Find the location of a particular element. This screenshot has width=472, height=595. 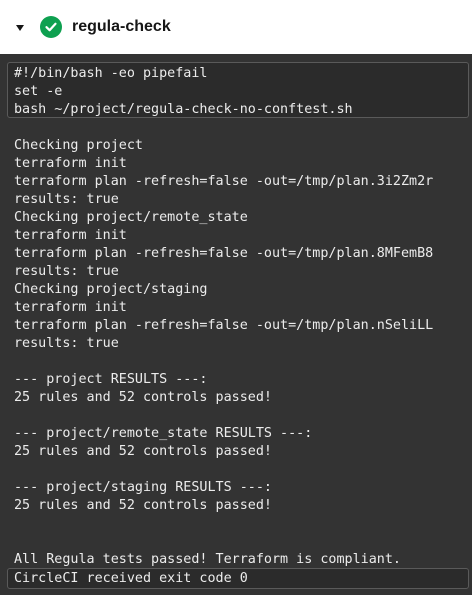

exit-code-message: CircleCI received exit code 0 is located at coordinates (131, 578).